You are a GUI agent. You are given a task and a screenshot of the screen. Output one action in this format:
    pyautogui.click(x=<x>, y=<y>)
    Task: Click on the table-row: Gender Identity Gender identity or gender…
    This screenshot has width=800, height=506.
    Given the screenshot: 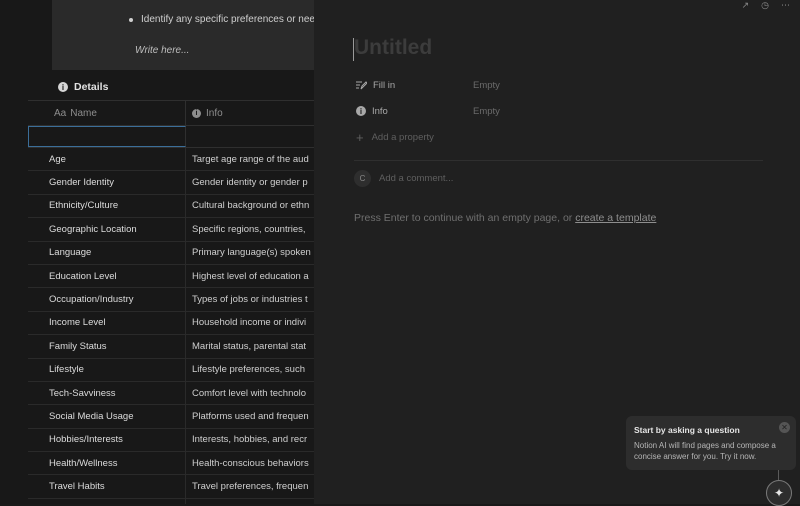 What is the action you would take?
    pyautogui.click(x=171, y=183)
    